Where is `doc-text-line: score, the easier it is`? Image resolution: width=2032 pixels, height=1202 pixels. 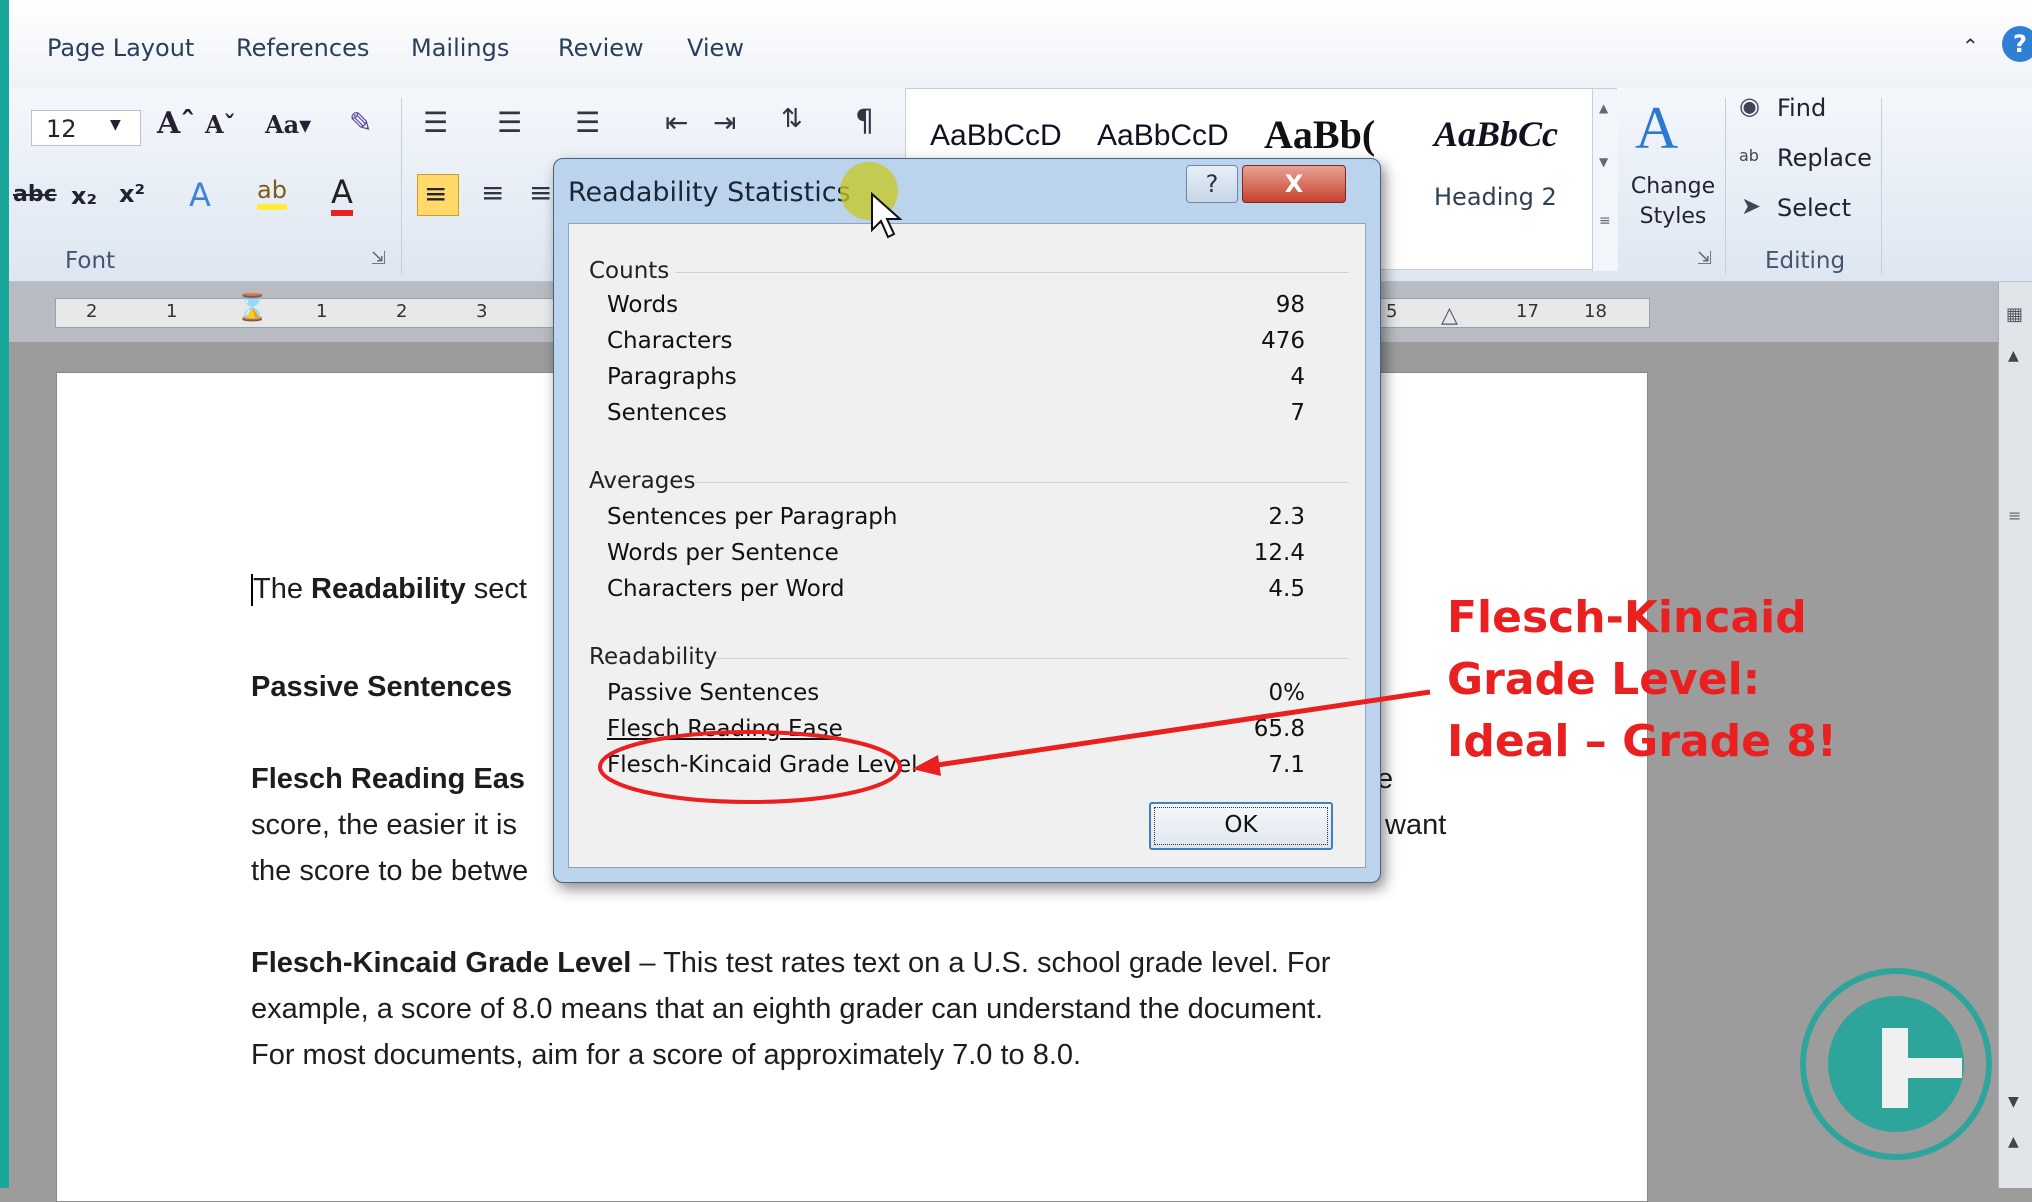
doc-text-line: score, the easier it is is located at coordinates (384, 825).